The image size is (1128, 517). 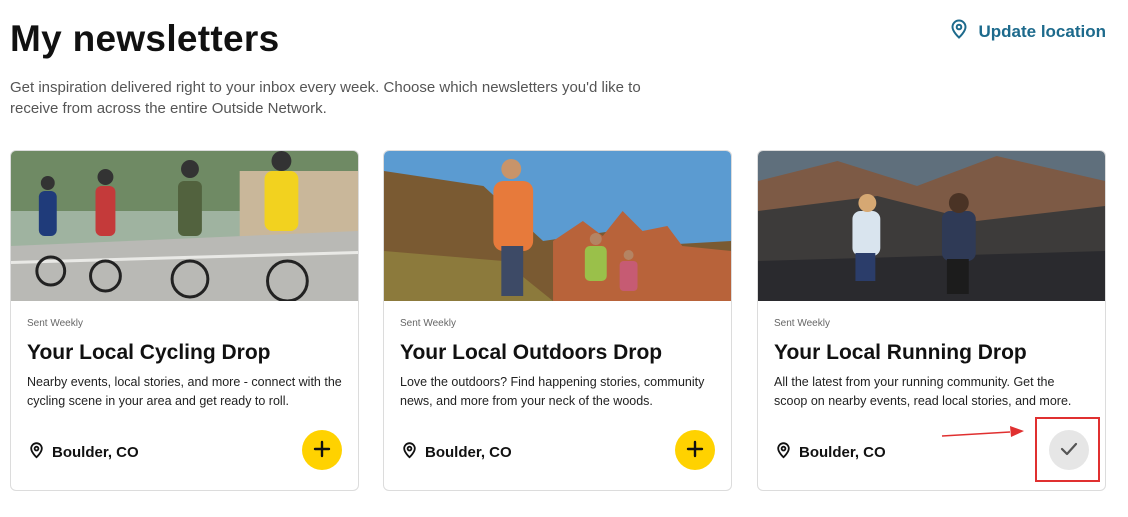 I want to click on page-title: My newsletters, so click(x=145, y=38).